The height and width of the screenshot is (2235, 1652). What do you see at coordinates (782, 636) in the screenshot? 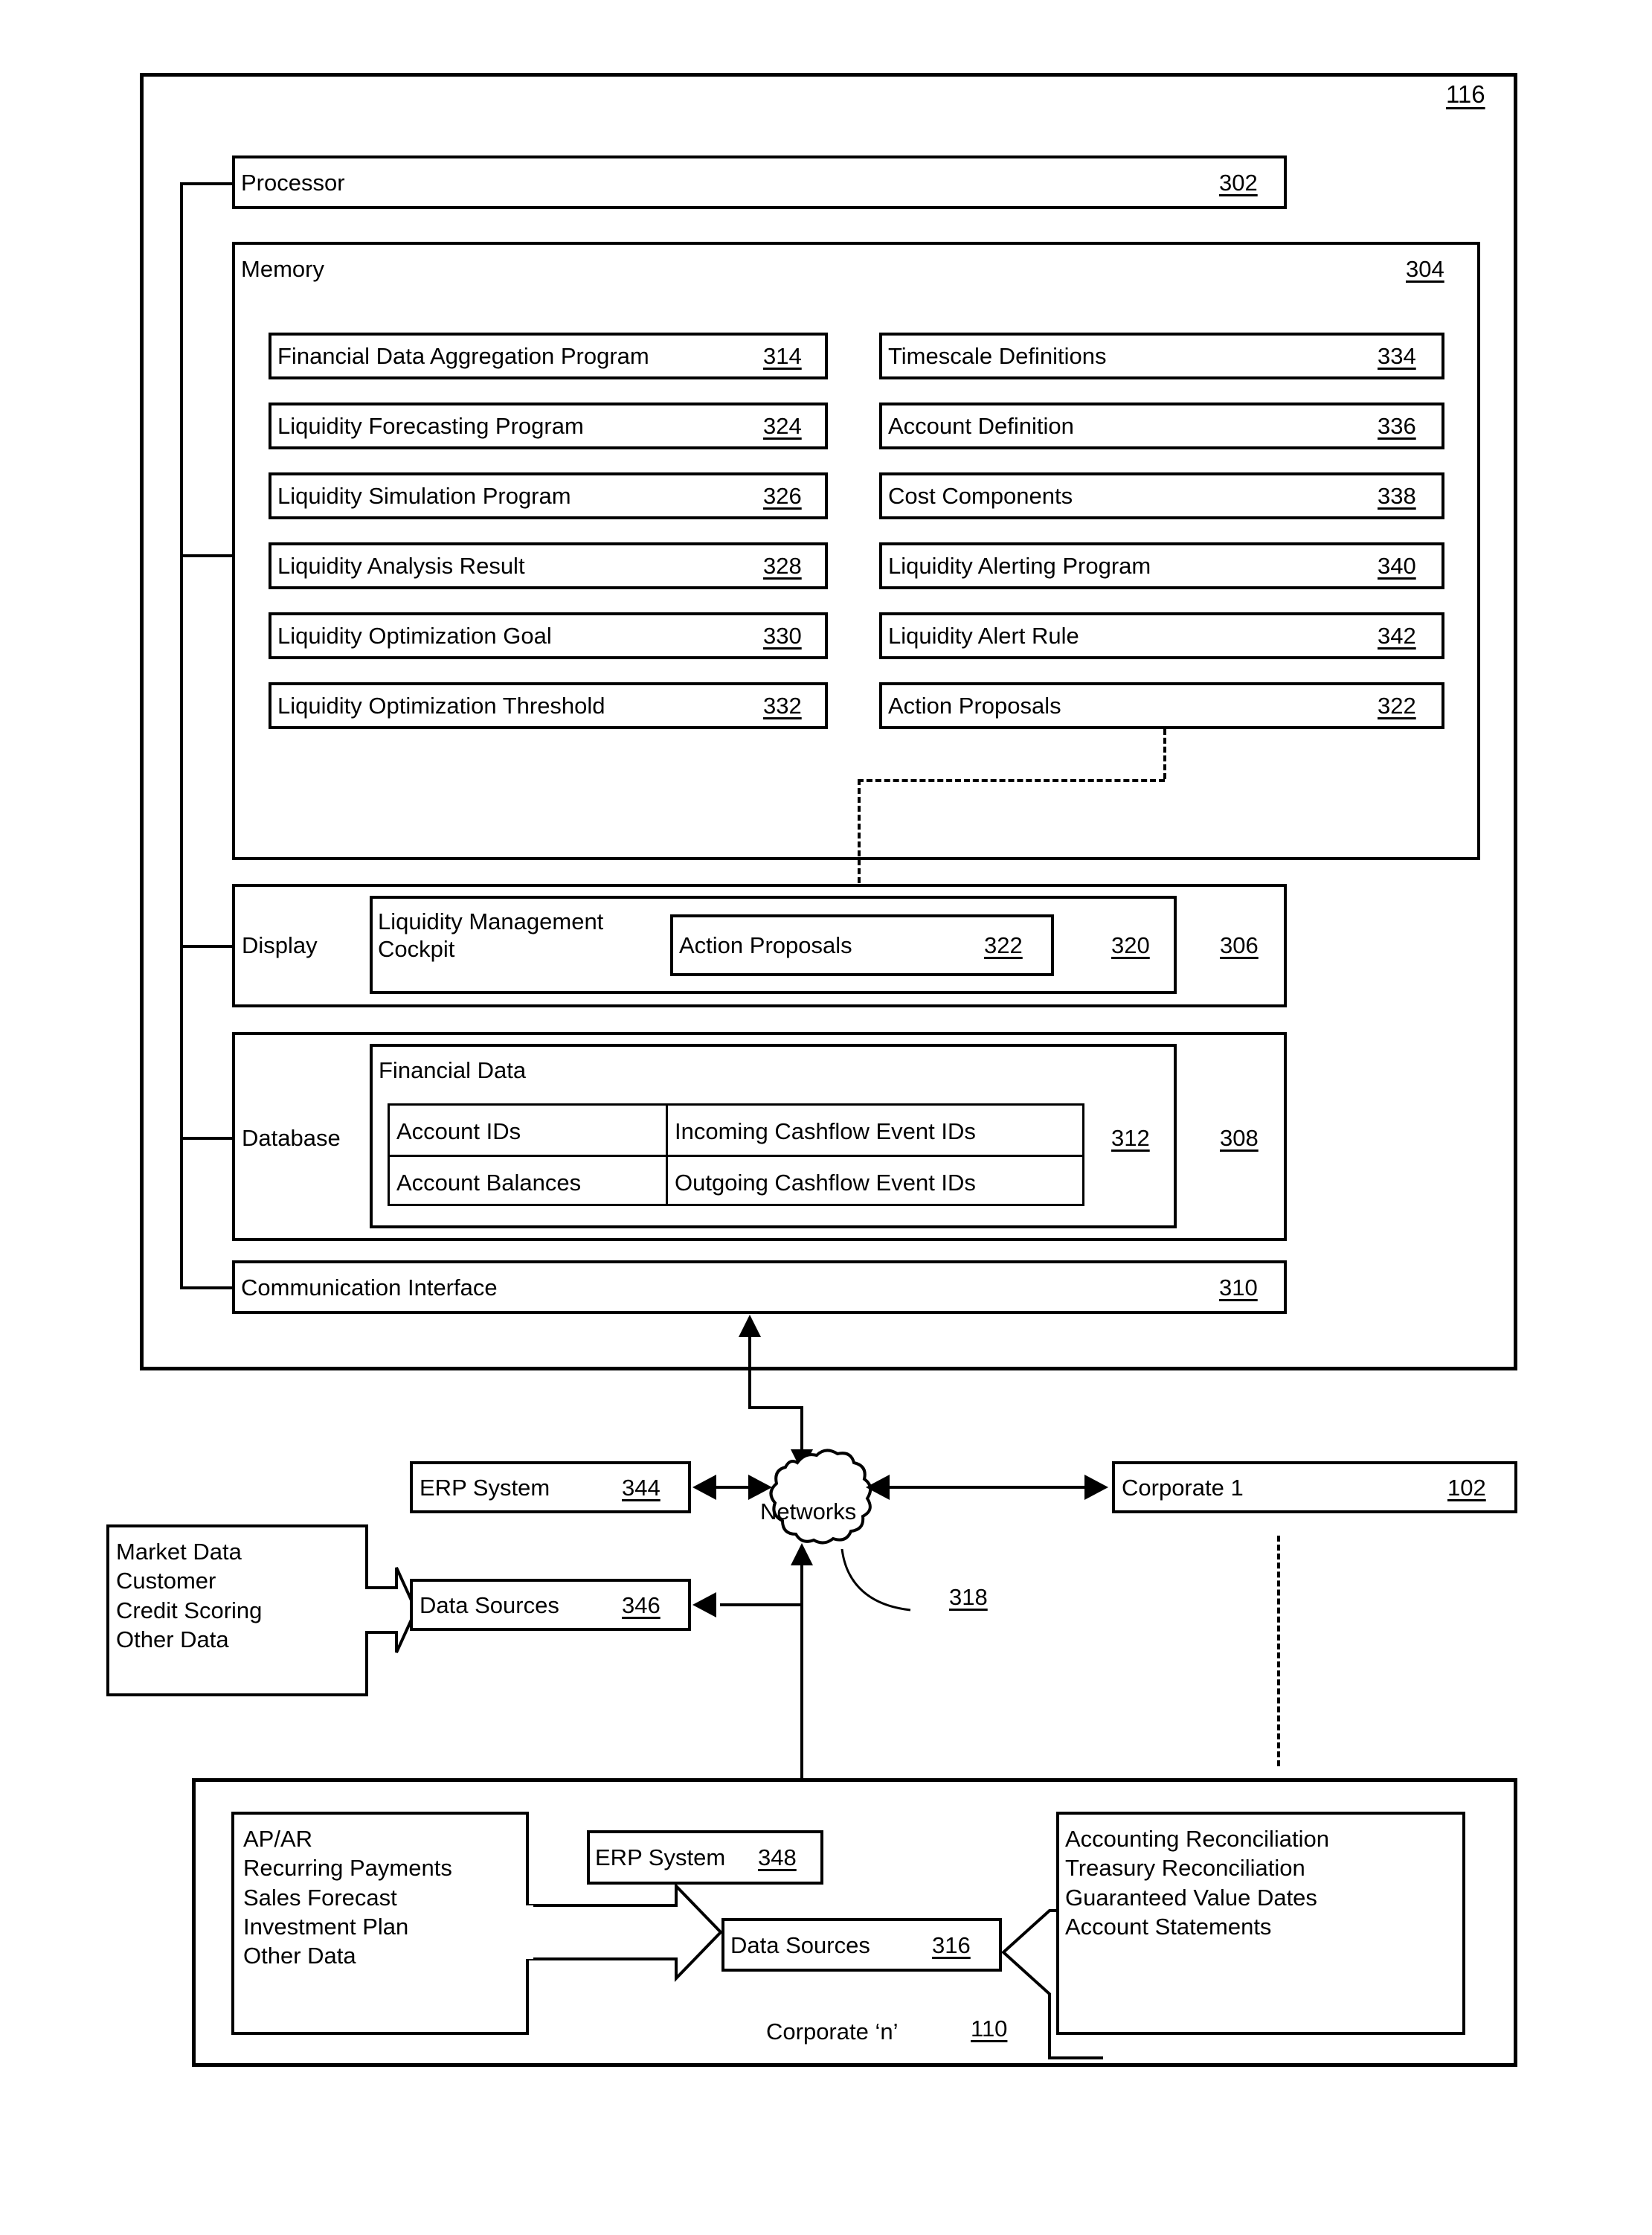
I see `memory-module-ref: 330` at bounding box center [782, 636].